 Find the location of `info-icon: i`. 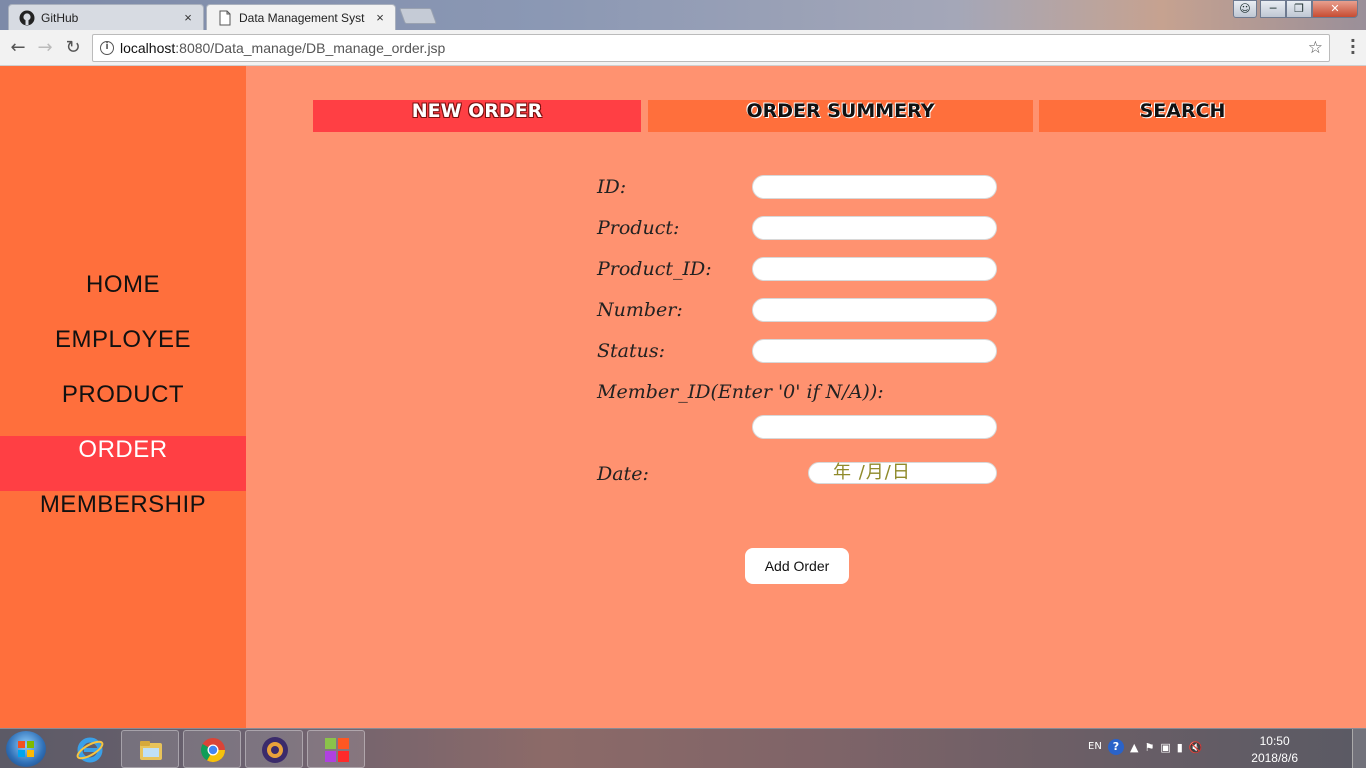

info-icon: i is located at coordinates (107, 48).